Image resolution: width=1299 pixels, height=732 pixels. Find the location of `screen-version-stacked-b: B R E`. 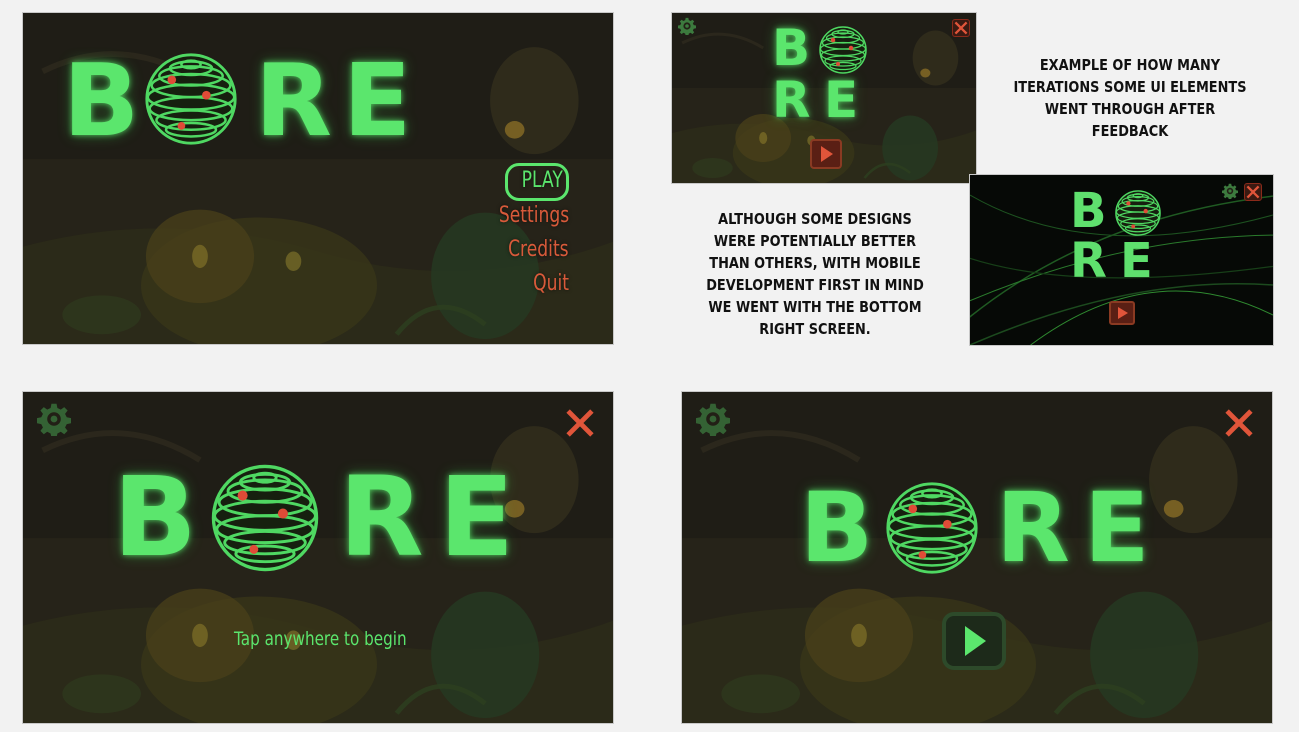

screen-version-stacked-b: B R E is located at coordinates (1121, 260).